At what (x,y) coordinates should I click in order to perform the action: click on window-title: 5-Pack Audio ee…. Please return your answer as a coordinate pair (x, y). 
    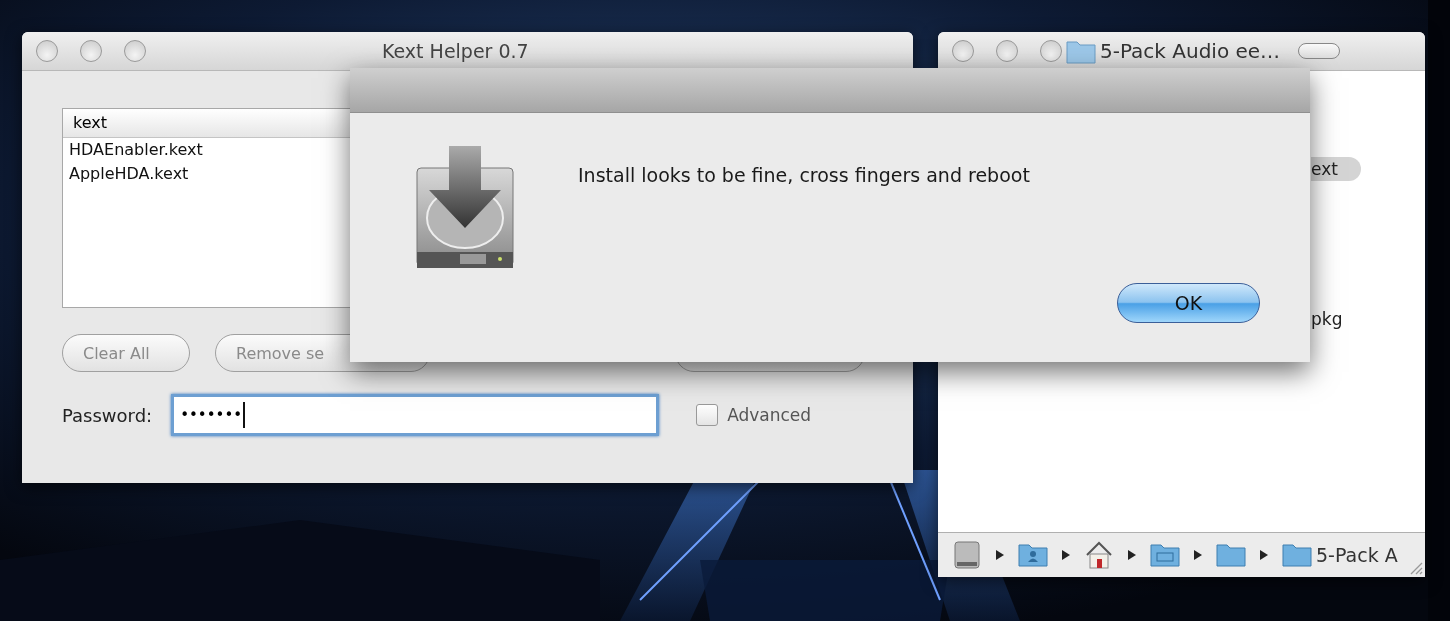
    Looking at the image, I should click on (1190, 51).